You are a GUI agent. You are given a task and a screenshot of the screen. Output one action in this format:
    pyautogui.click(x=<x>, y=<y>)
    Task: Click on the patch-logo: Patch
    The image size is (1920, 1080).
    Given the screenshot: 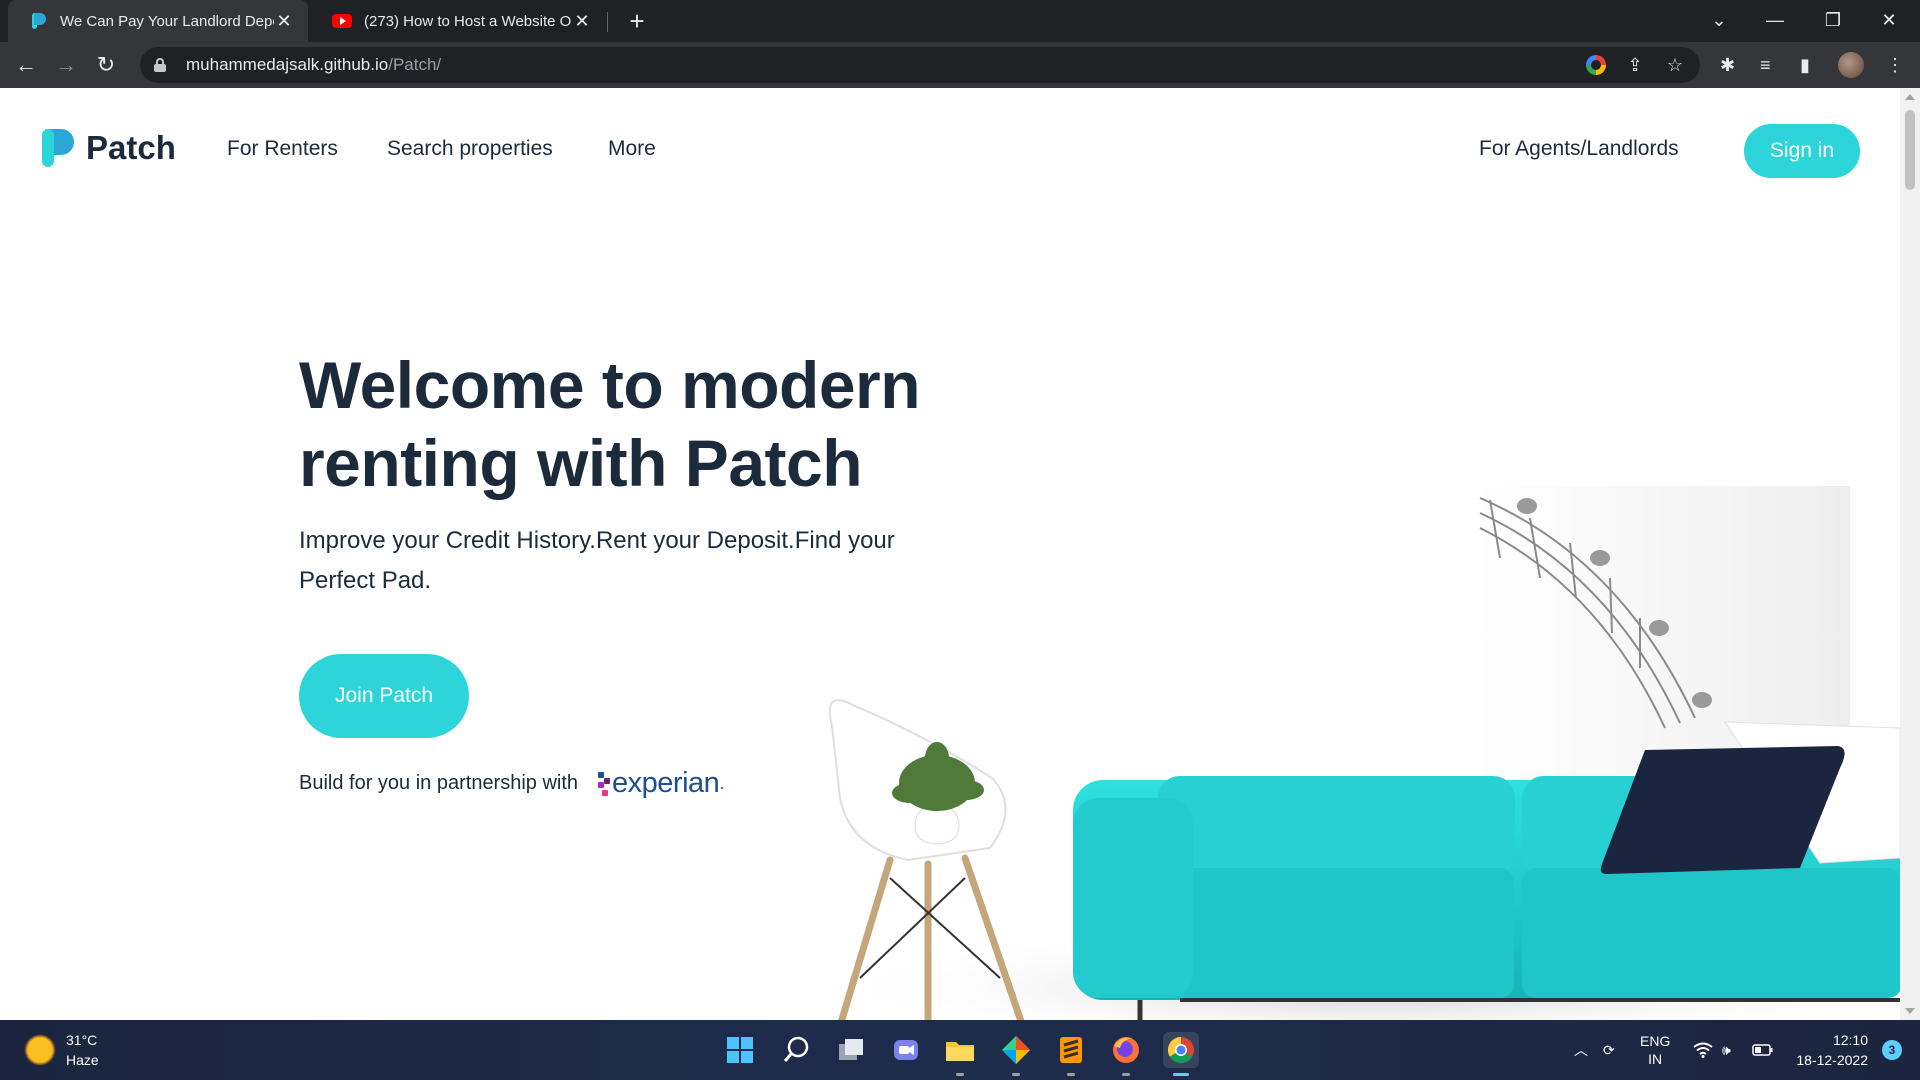 What is the action you would take?
    pyautogui.click(x=108, y=148)
    